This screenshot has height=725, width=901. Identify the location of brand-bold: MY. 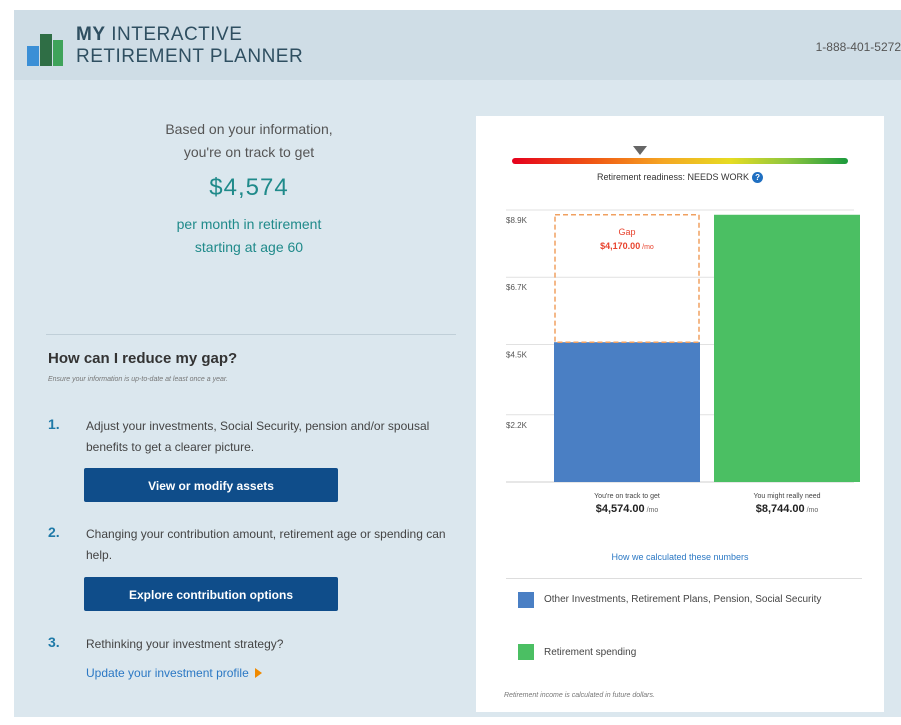
(91, 34).